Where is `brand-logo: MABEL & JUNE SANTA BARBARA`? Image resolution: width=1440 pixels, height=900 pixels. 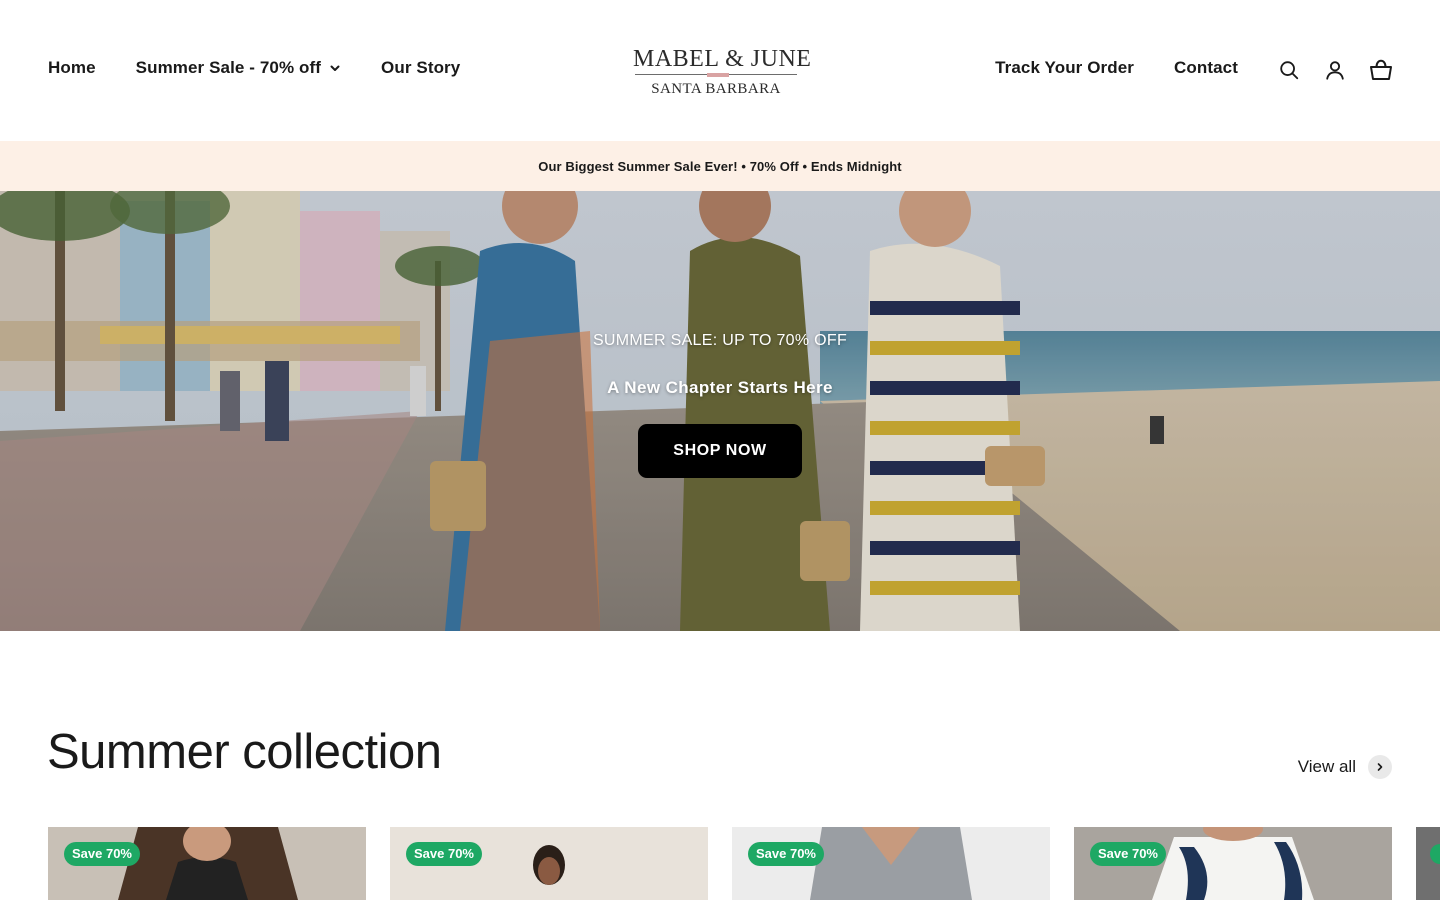 brand-logo: MABEL & JUNE SANTA BARBARA is located at coordinates (722, 73).